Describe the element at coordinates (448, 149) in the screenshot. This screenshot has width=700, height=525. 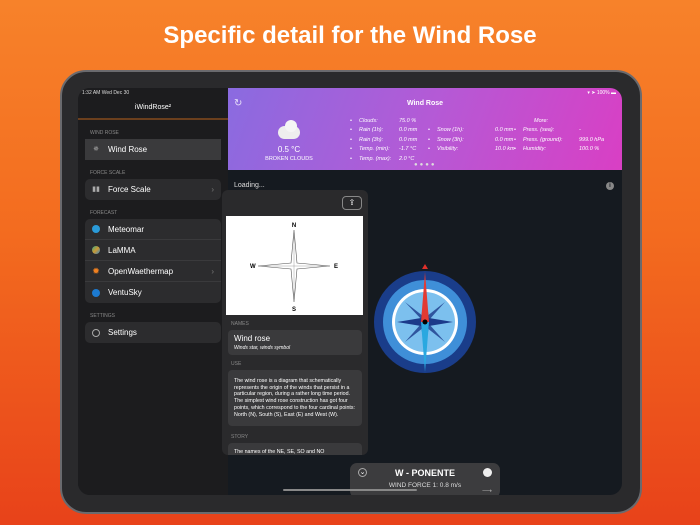
I see `row-label: Visibility:` at that location.